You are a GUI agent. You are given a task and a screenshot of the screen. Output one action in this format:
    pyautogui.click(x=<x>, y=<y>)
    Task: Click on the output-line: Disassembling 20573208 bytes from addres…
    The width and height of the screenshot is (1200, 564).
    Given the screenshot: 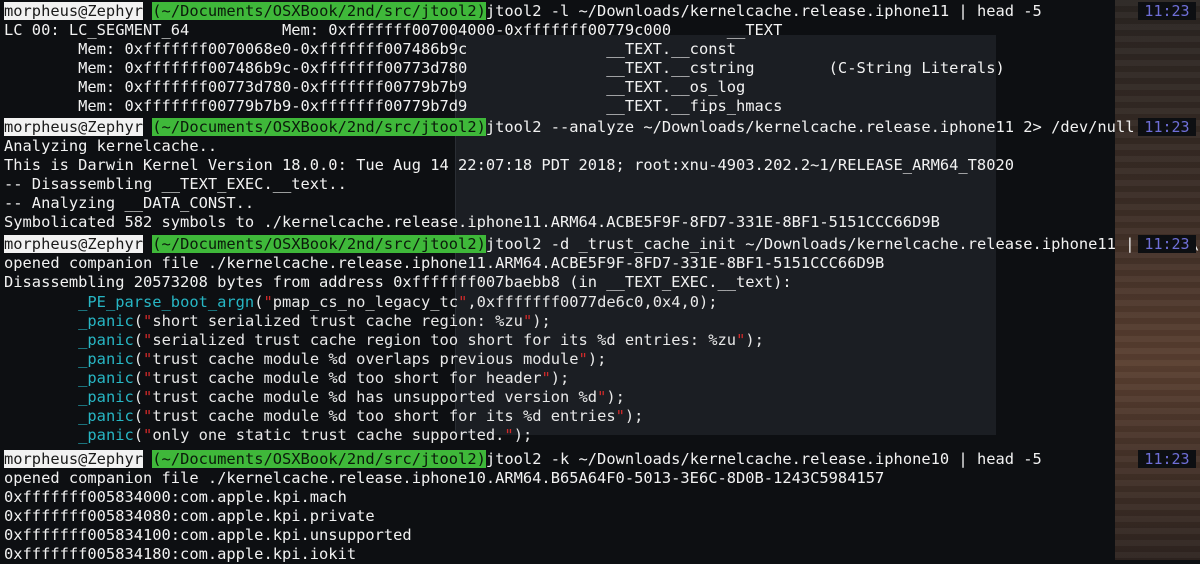 What is the action you would take?
    pyautogui.click(x=398, y=282)
    